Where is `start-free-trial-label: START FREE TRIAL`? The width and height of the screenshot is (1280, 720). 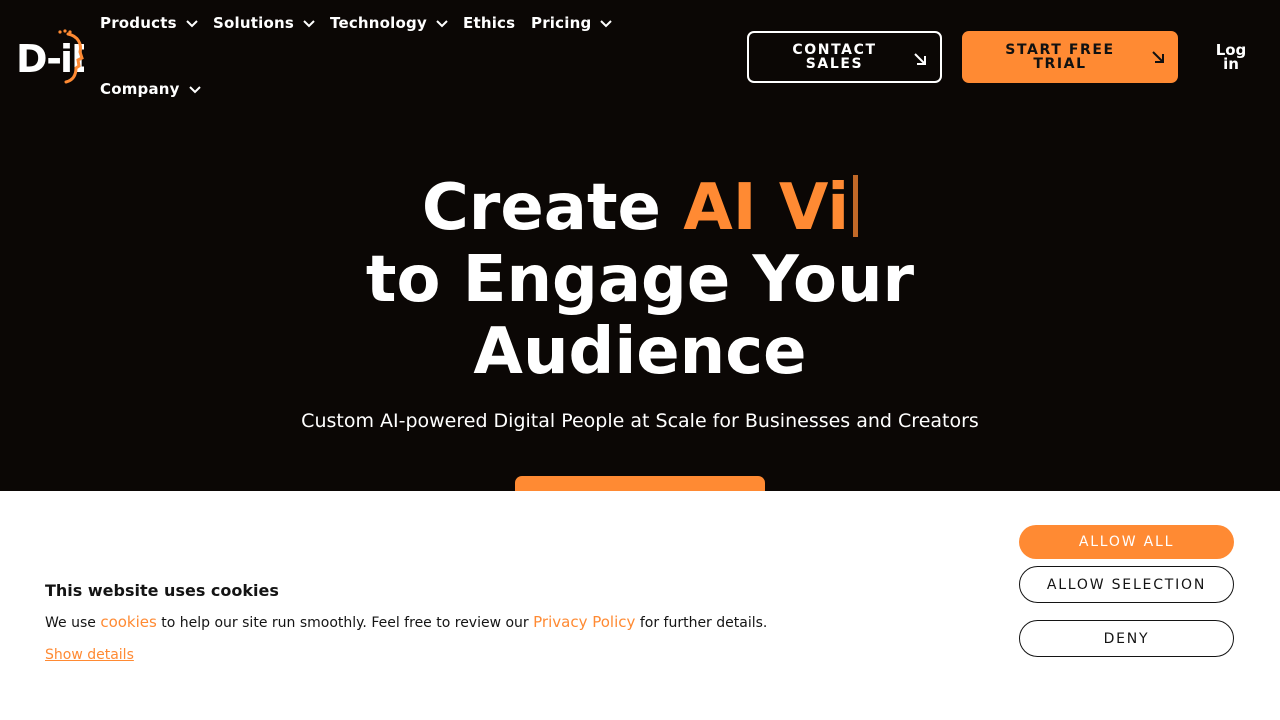 start-free-trial-label: START FREE TRIAL is located at coordinates (1060, 57).